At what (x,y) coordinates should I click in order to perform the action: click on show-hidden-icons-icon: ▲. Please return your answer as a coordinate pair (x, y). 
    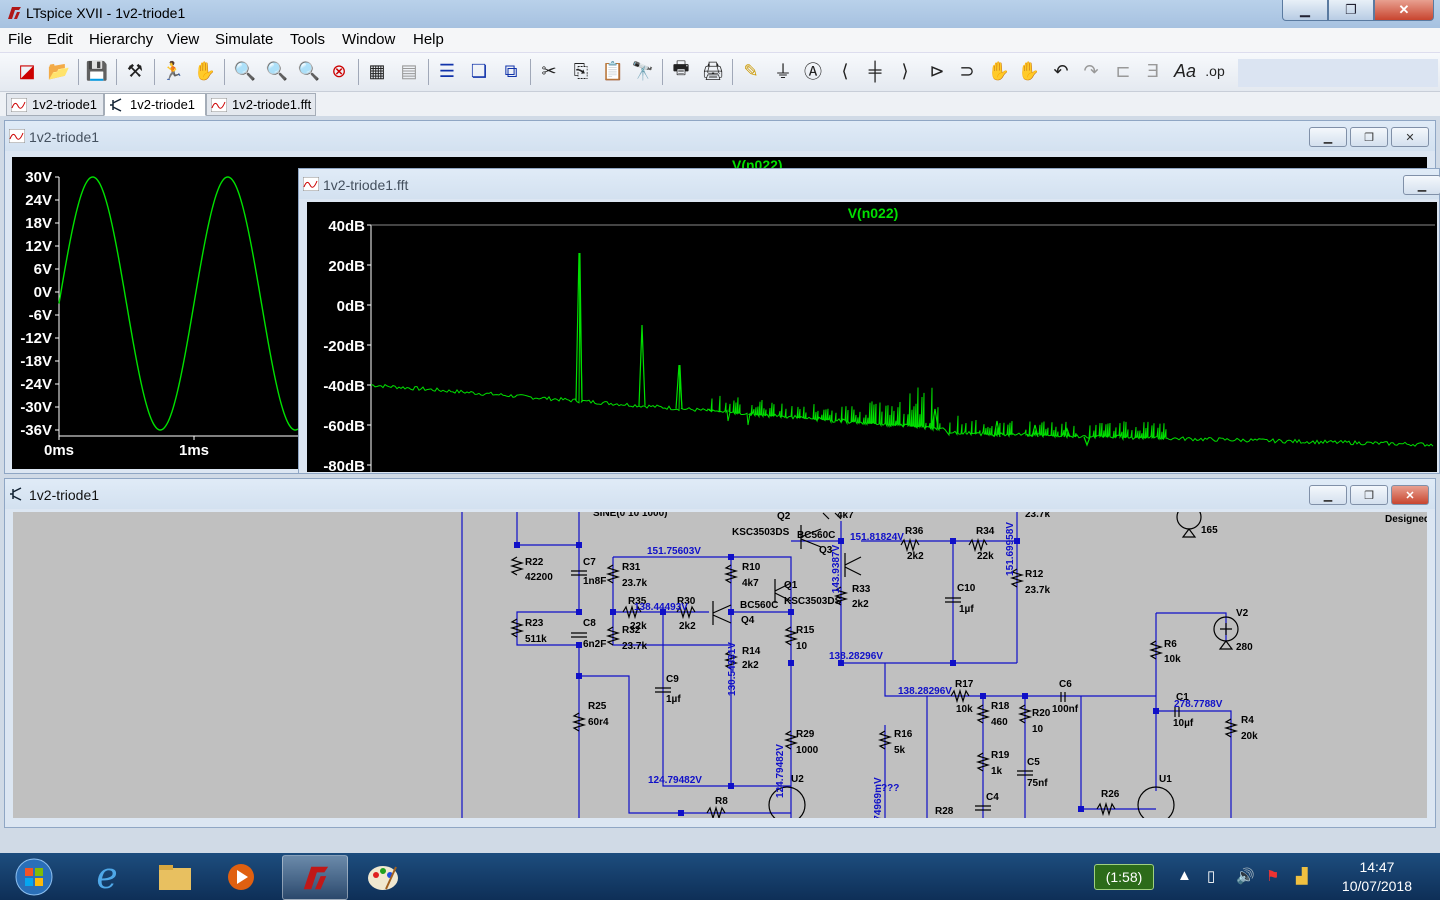
    Looking at the image, I should click on (1184, 875).